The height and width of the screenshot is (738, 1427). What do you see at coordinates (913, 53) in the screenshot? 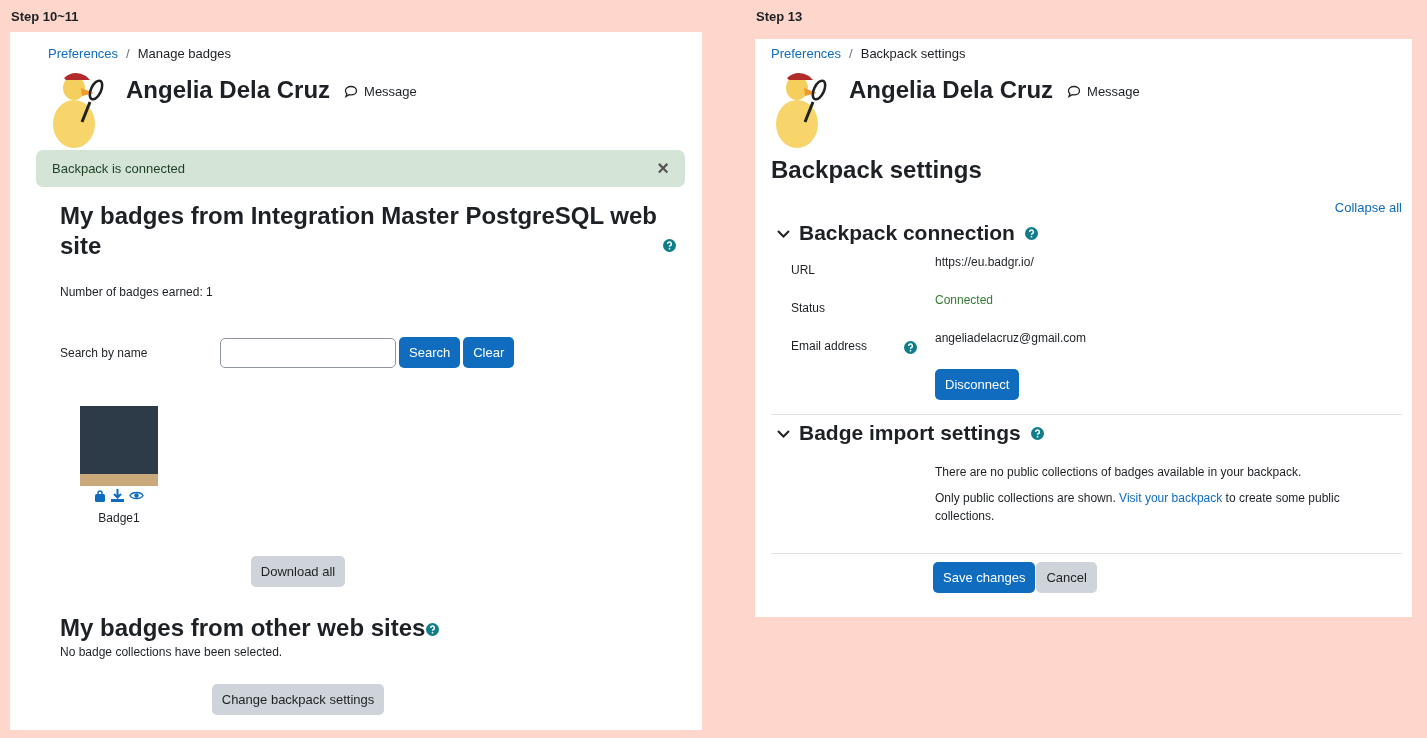
I see `breadcrumb-current: Backpack settings` at bounding box center [913, 53].